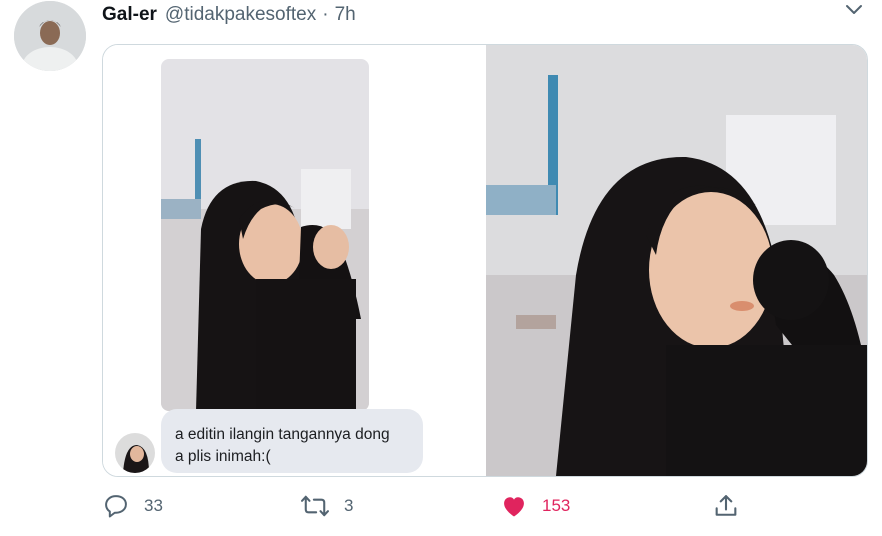  Describe the element at coordinates (116, 506) in the screenshot. I see `reply-icon` at that location.